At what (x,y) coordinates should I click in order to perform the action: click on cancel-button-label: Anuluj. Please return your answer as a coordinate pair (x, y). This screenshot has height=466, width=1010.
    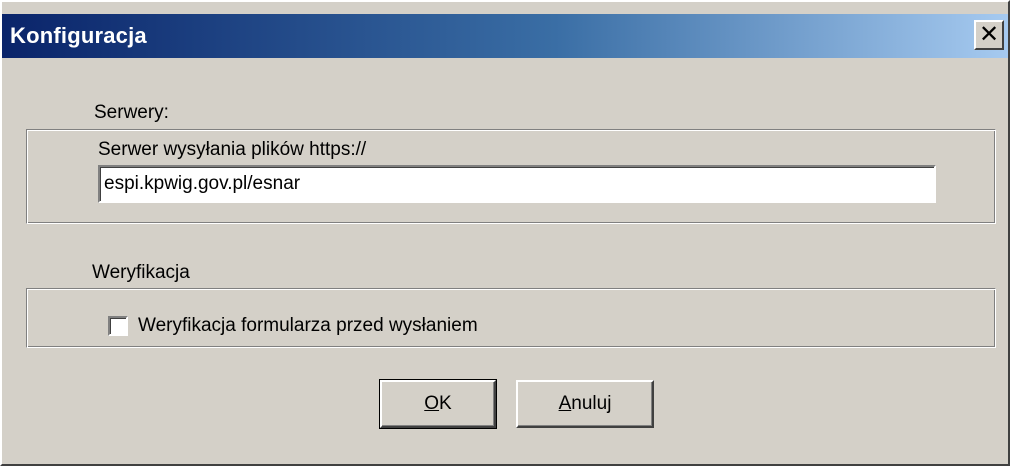
    Looking at the image, I should click on (585, 403).